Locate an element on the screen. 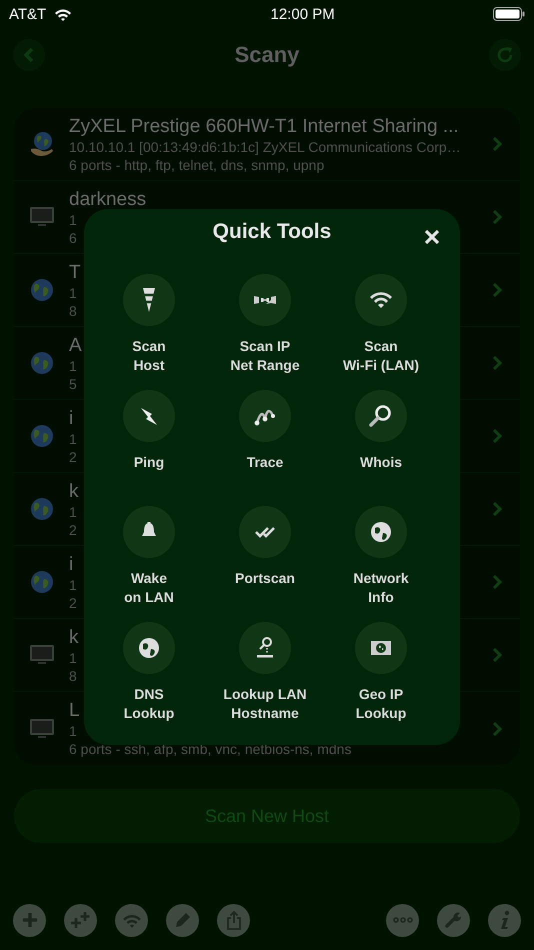 This screenshot has width=534, height=950. host-ports: 6 is located at coordinates (73, 237).